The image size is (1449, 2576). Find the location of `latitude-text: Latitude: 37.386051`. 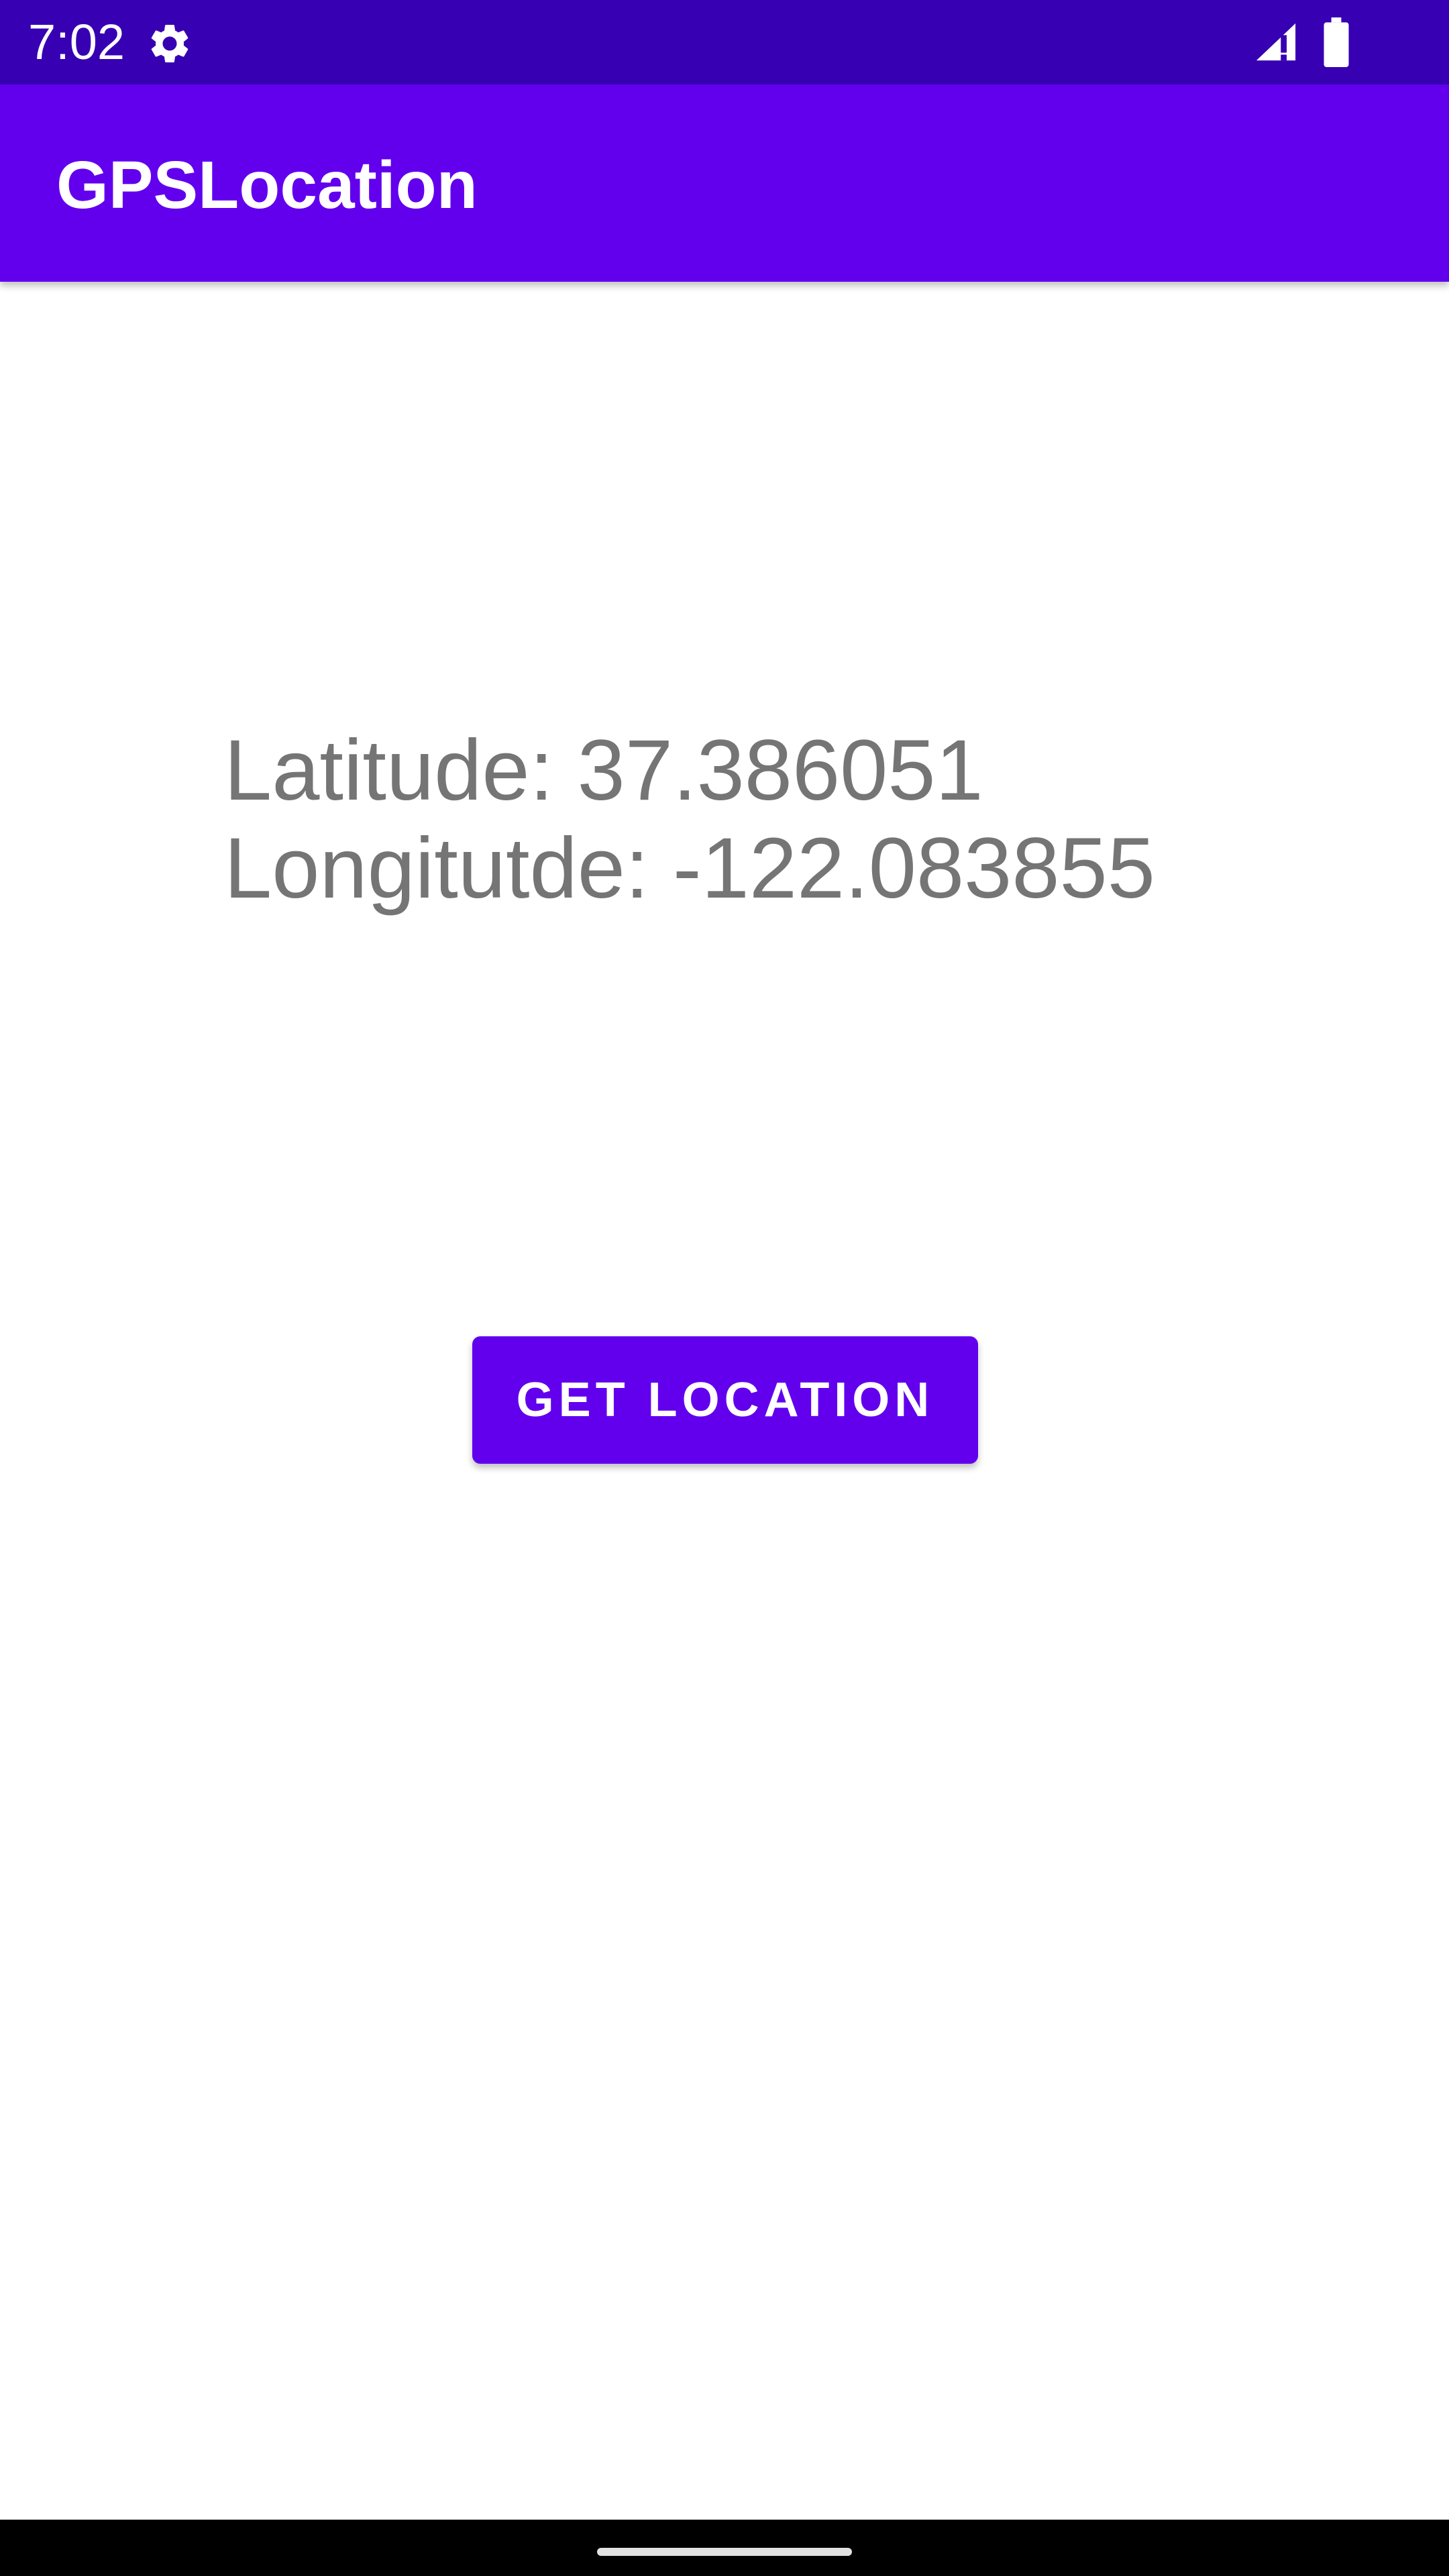

latitude-text: Latitude: 37.386051 is located at coordinates (603, 770).